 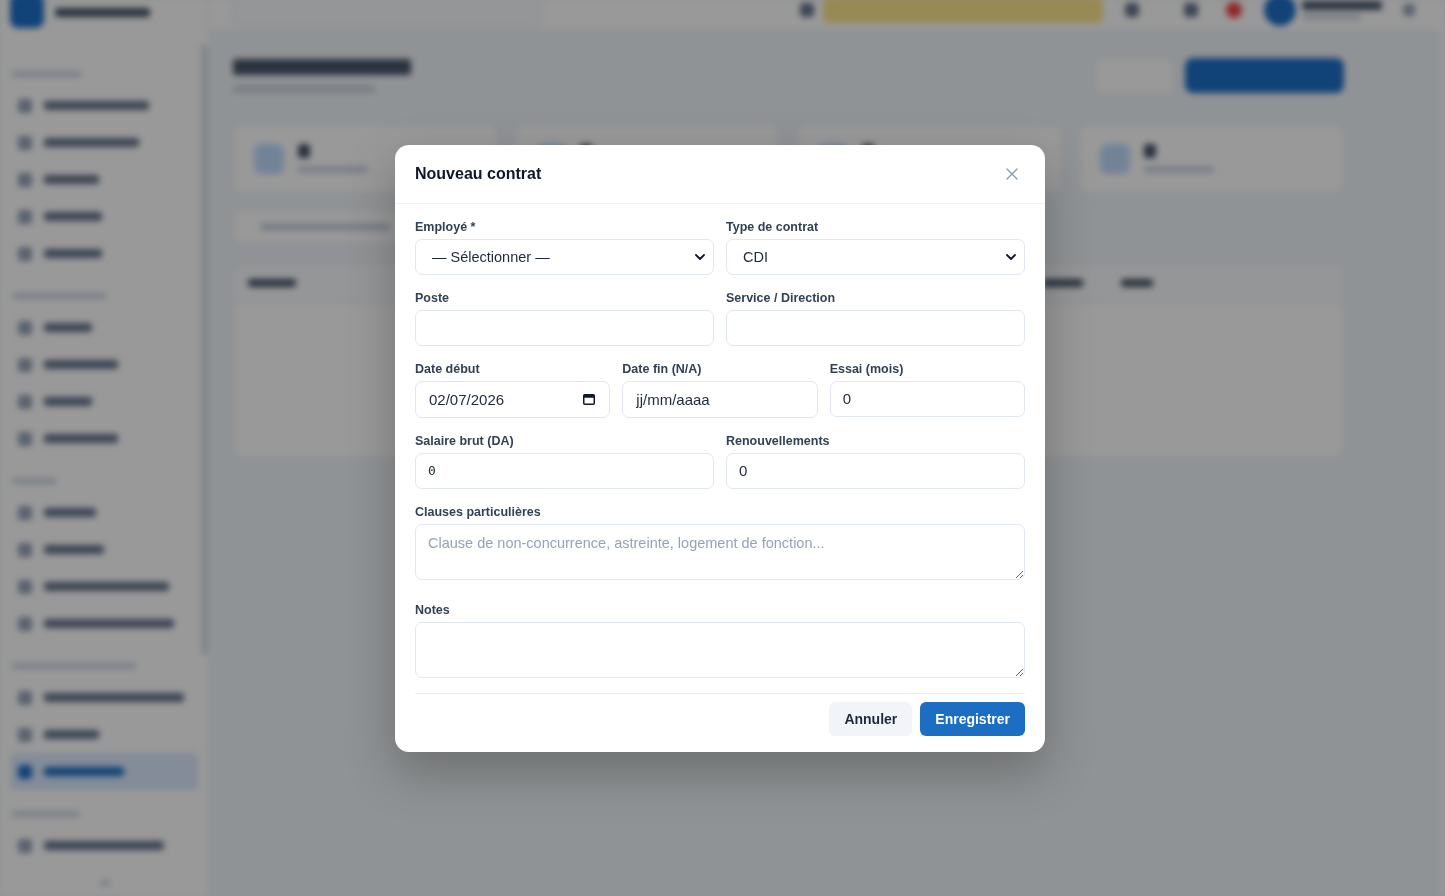 I want to click on field-label: Clauses particulières, so click(x=478, y=511).